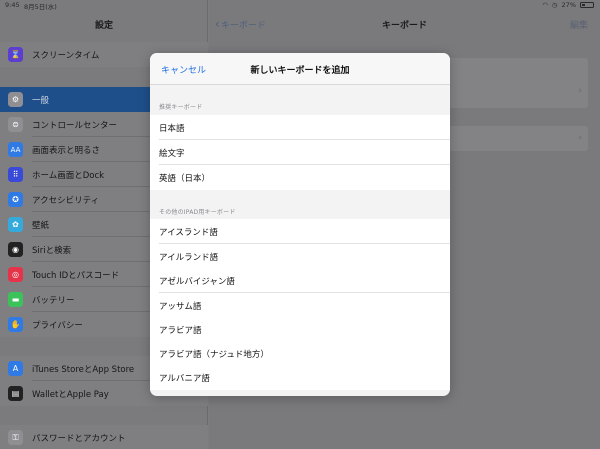 This screenshot has width=600, height=449. Describe the element at coordinates (15, 149) in the screenshot. I see `text-size-icon: AA` at that location.